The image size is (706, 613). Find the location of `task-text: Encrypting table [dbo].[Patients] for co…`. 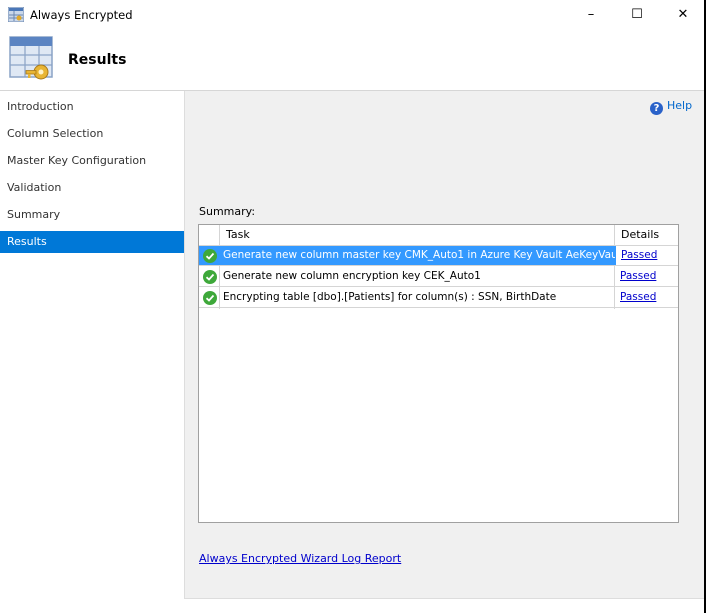

task-text: Encrypting table [dbo].[Patients] for co… is located at coordinates (390, 297).